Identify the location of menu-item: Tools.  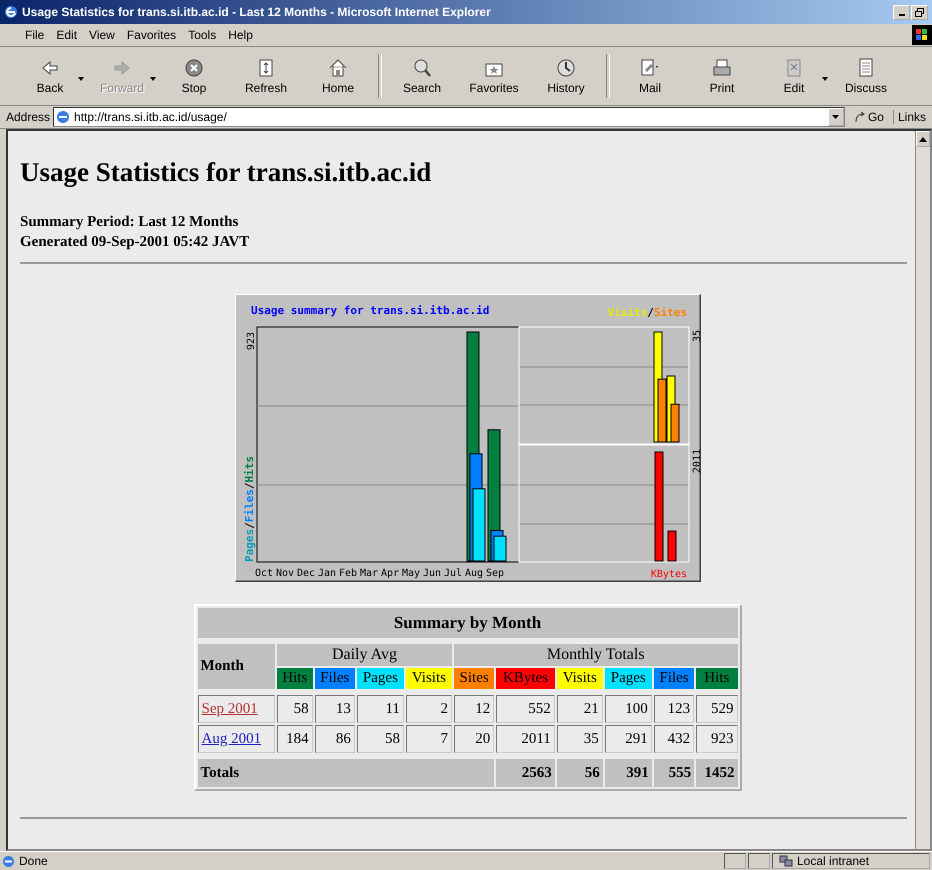
(202, 35).